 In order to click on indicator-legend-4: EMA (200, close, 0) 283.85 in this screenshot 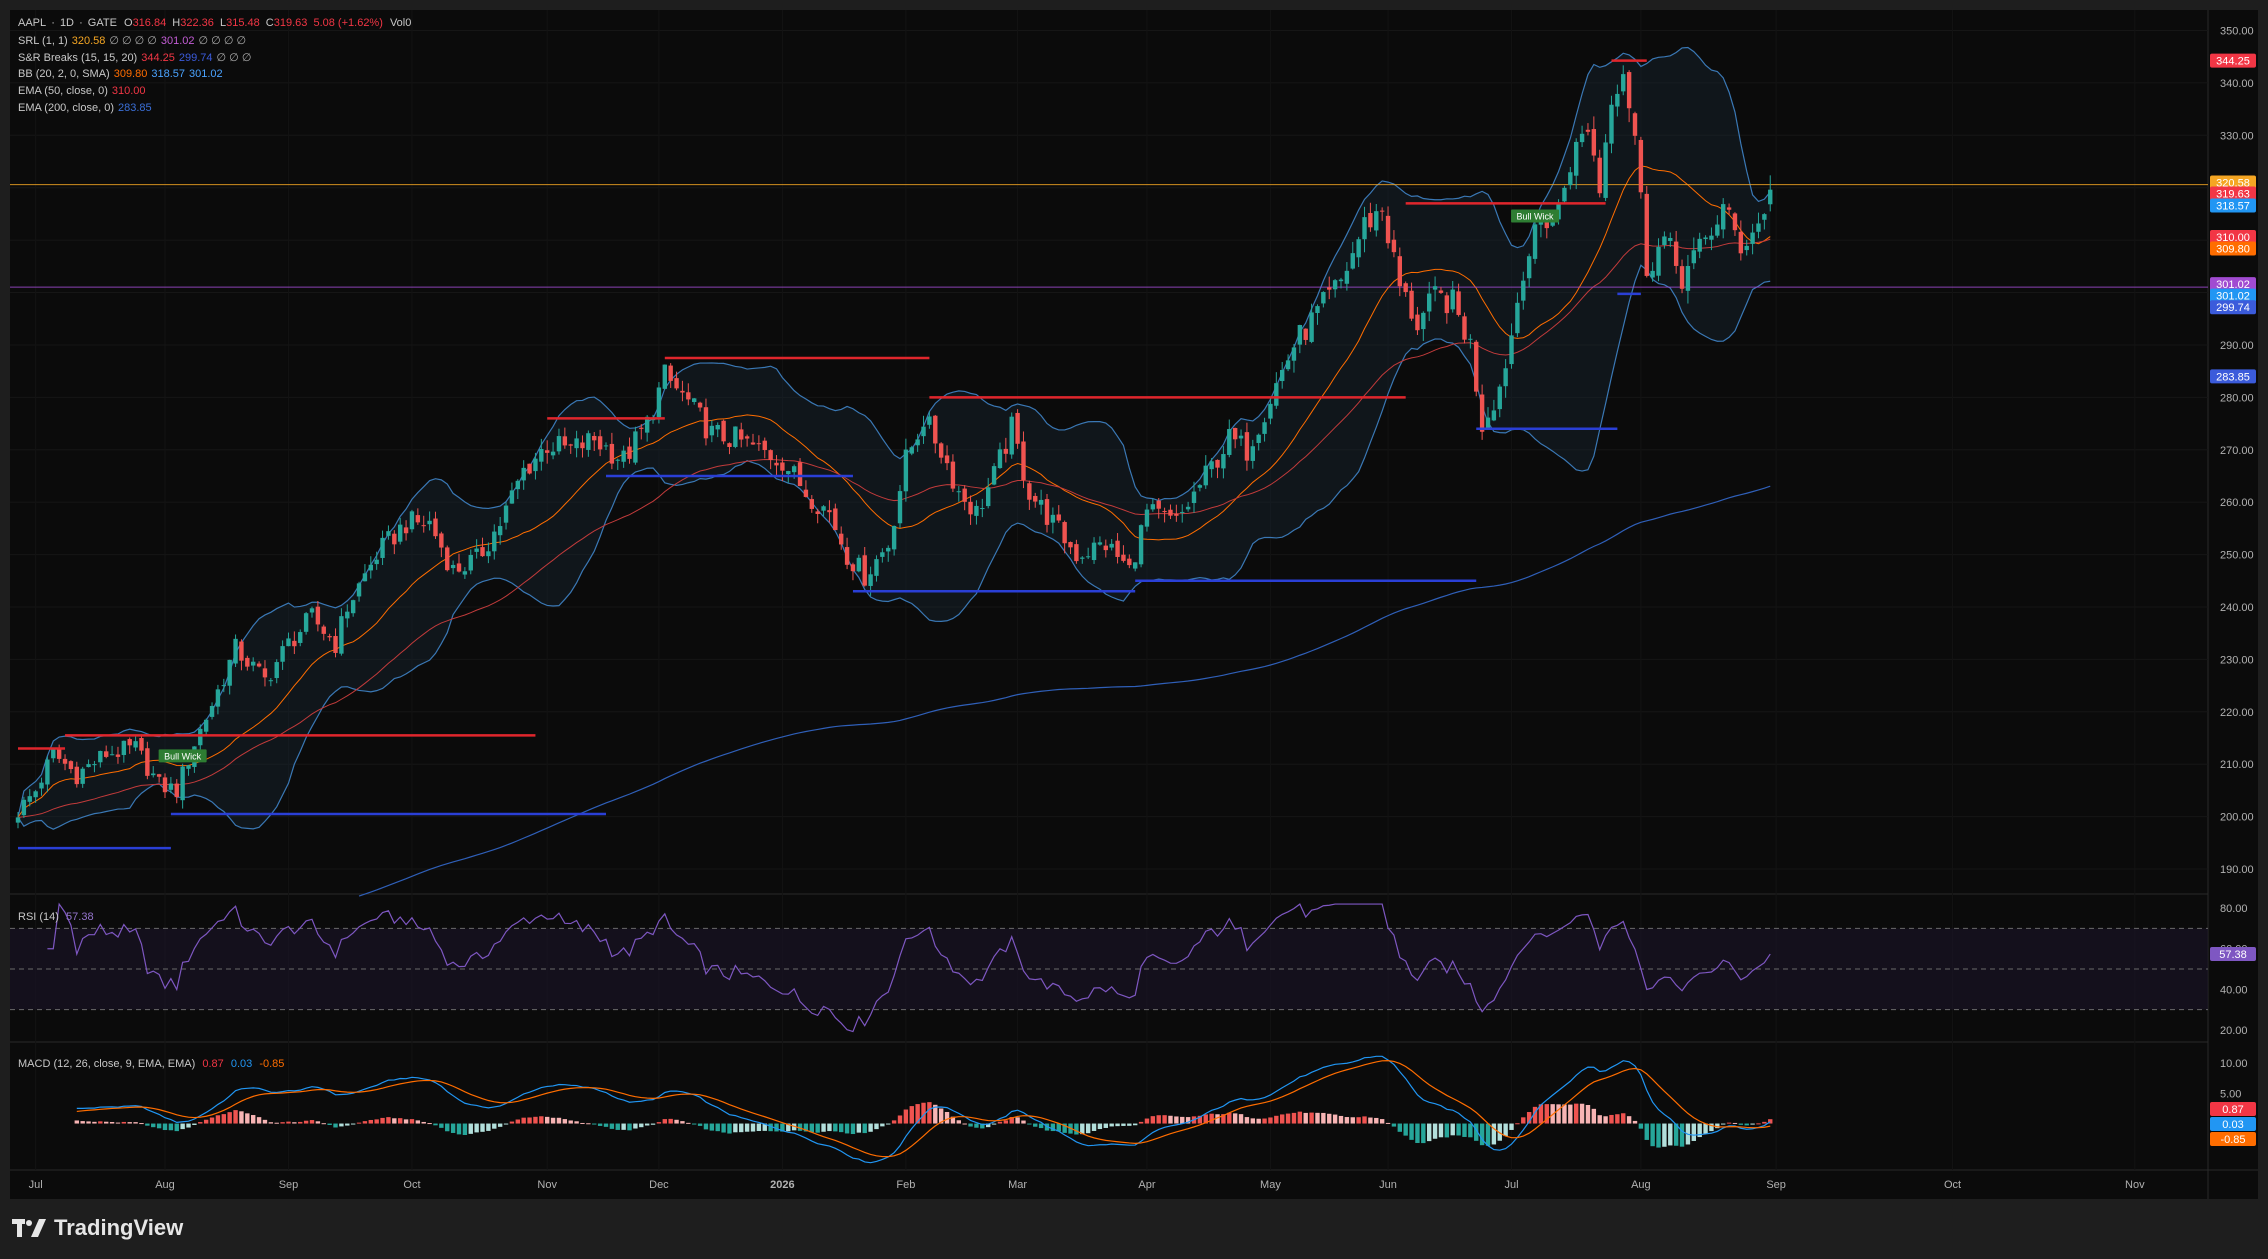, I will do `click(87, 108)`.